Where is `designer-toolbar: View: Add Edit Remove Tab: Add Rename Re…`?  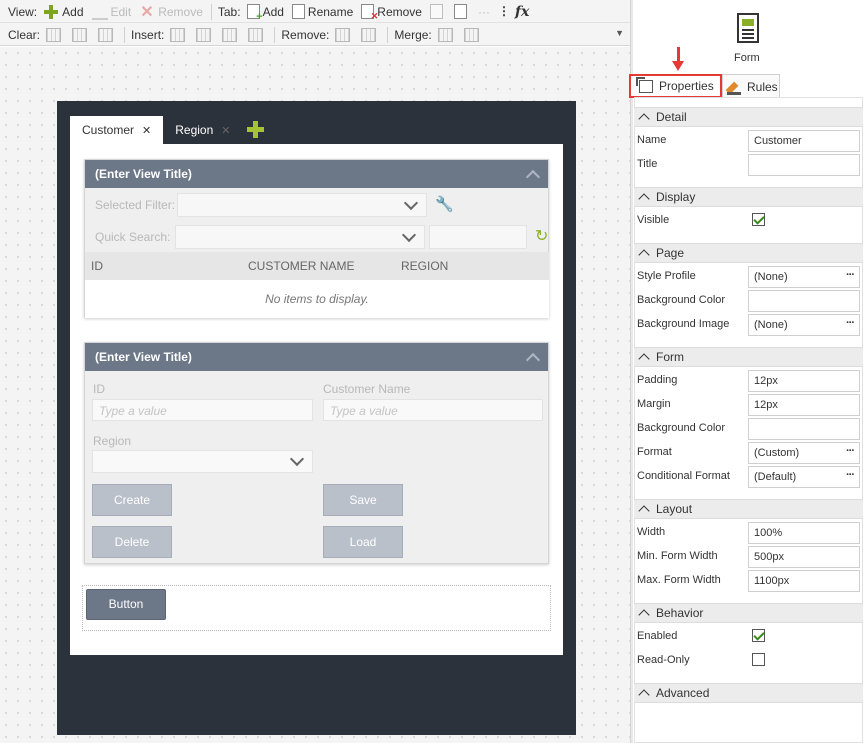
designer-toolbar: View: Add Edit Remove Tab: Add Rename Re… is located at coordinates (315, 23).